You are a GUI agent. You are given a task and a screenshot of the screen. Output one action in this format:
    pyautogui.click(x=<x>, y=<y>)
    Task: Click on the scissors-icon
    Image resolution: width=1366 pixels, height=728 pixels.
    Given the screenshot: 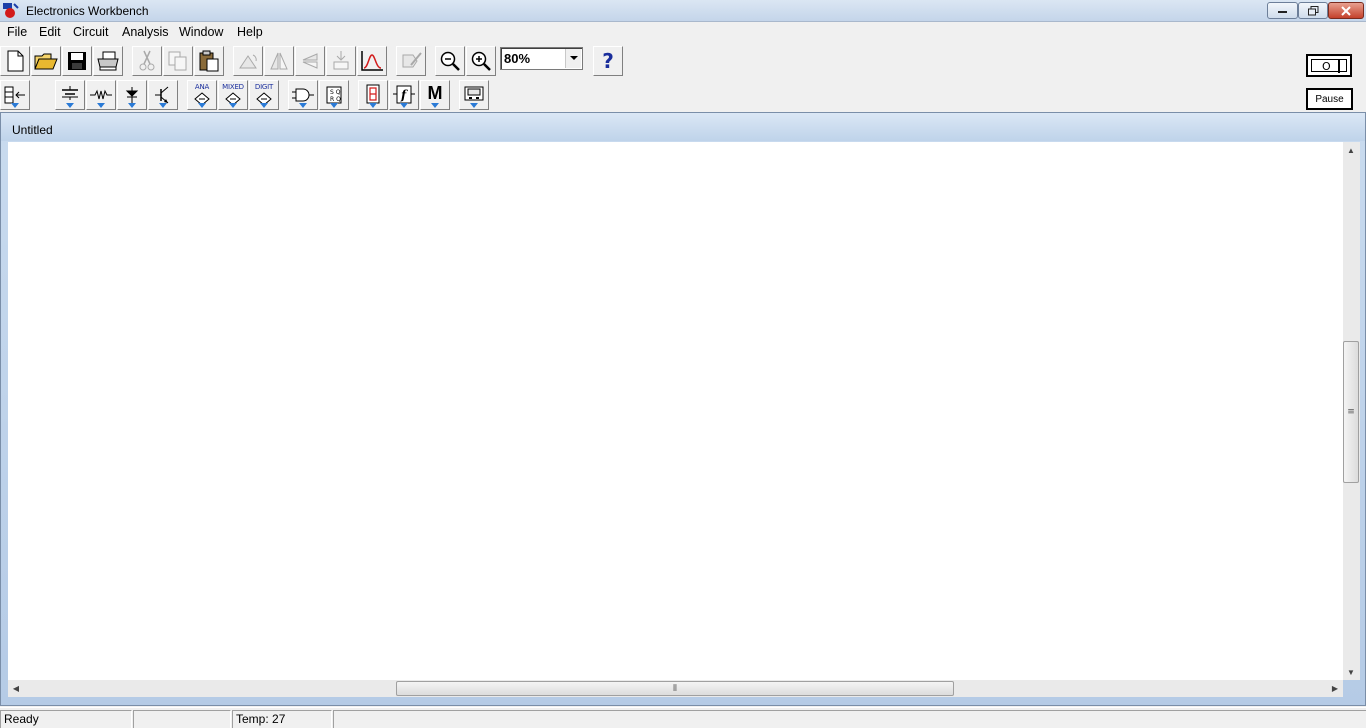 What is the action you would take?
    pyautogui.click(x=147, y=60)
    